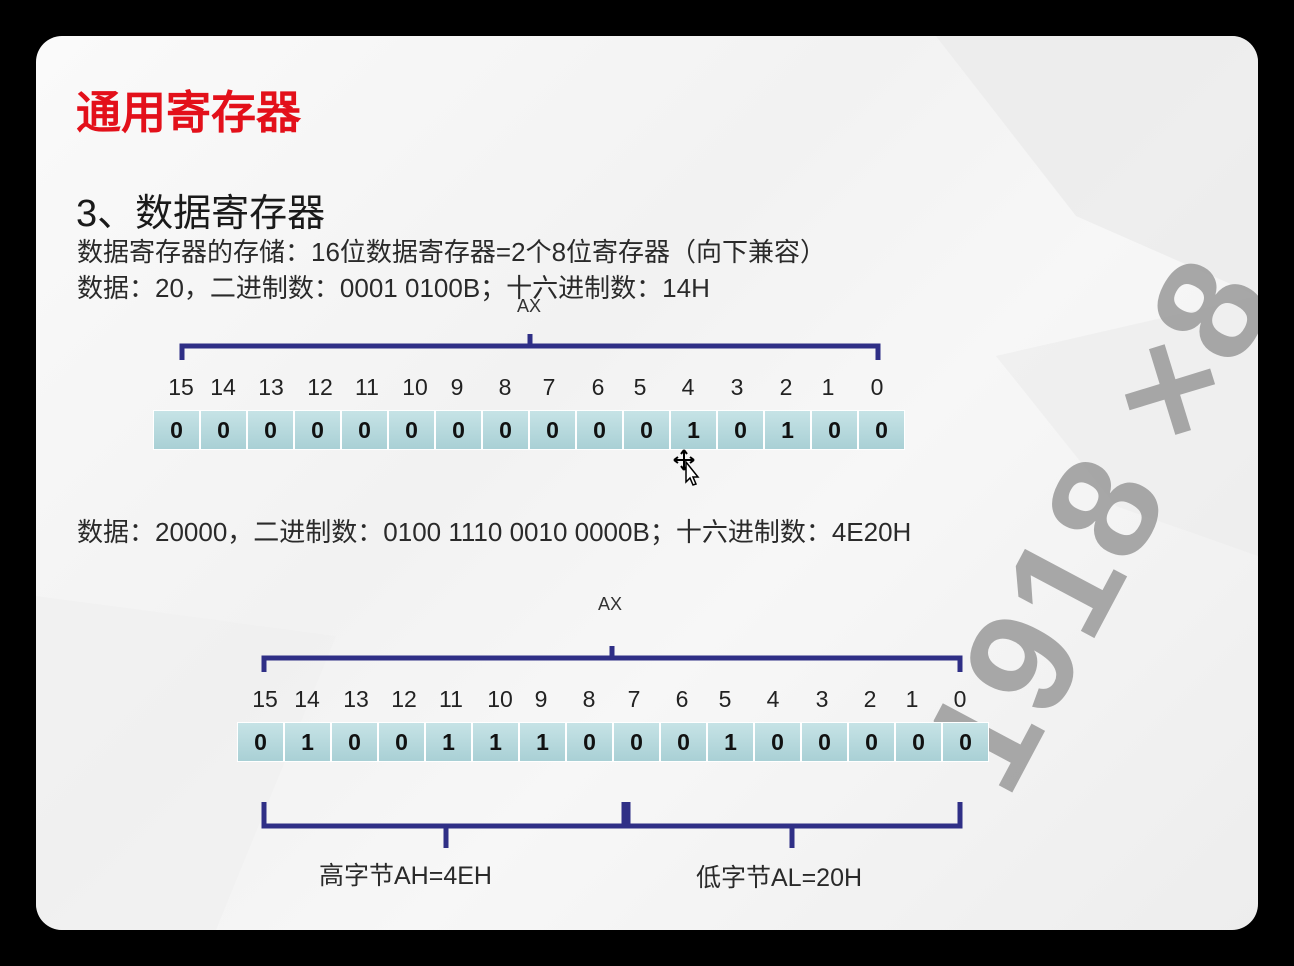 The width and height of the screenshot is (1294, 966). I want to click on register-ax-1: 0000000000010100, so click(529, 431).